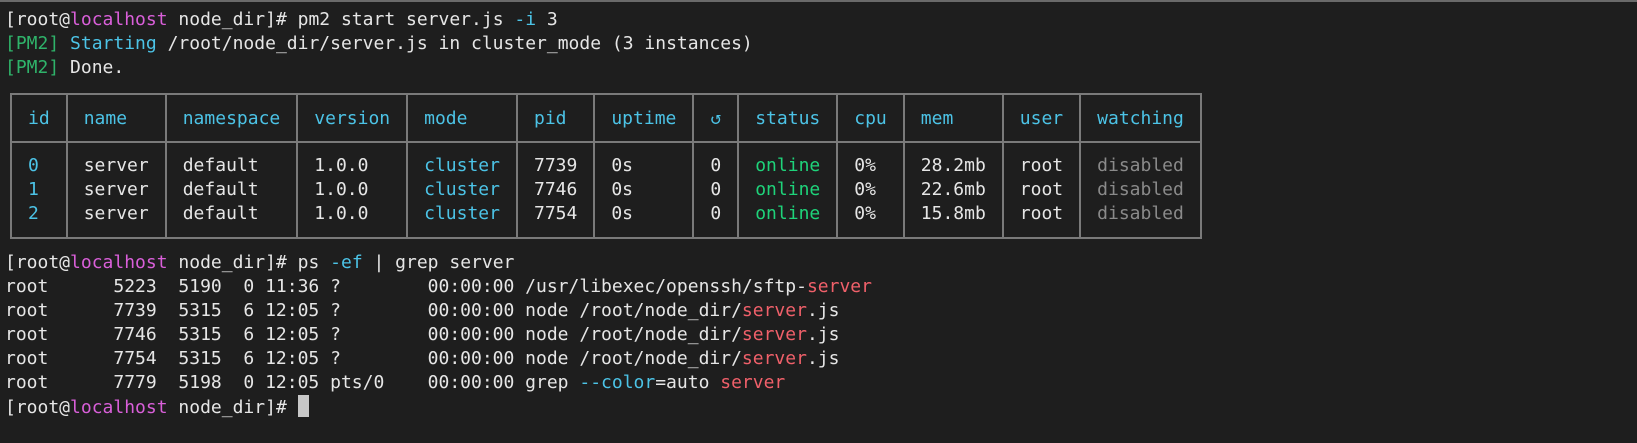 This screenshot has height=443, width=1637. What do you see at coordinates (346, 262) in the screenshot?
I see `command-flag: -ef` at bounding box center [346, 262].